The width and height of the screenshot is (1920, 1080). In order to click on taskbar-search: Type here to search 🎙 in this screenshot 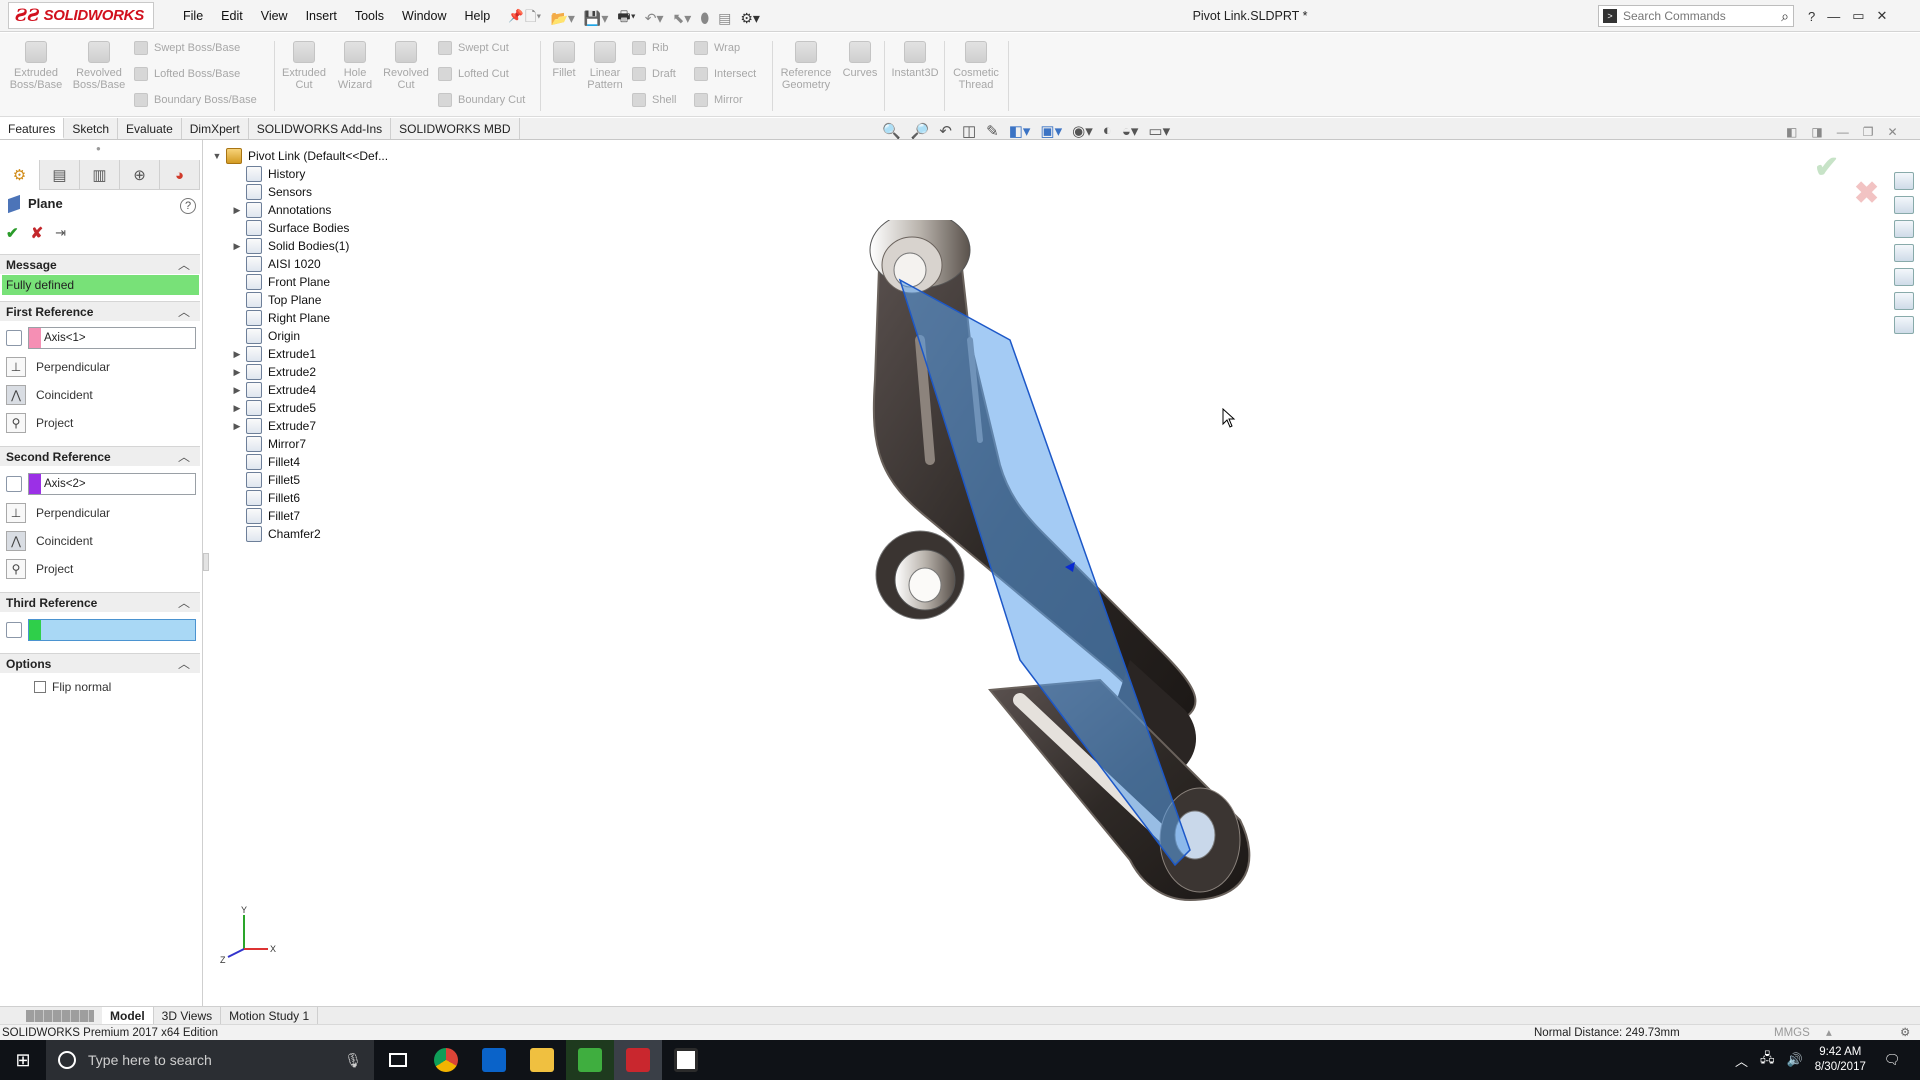, I will do `click(210, 1060)`.